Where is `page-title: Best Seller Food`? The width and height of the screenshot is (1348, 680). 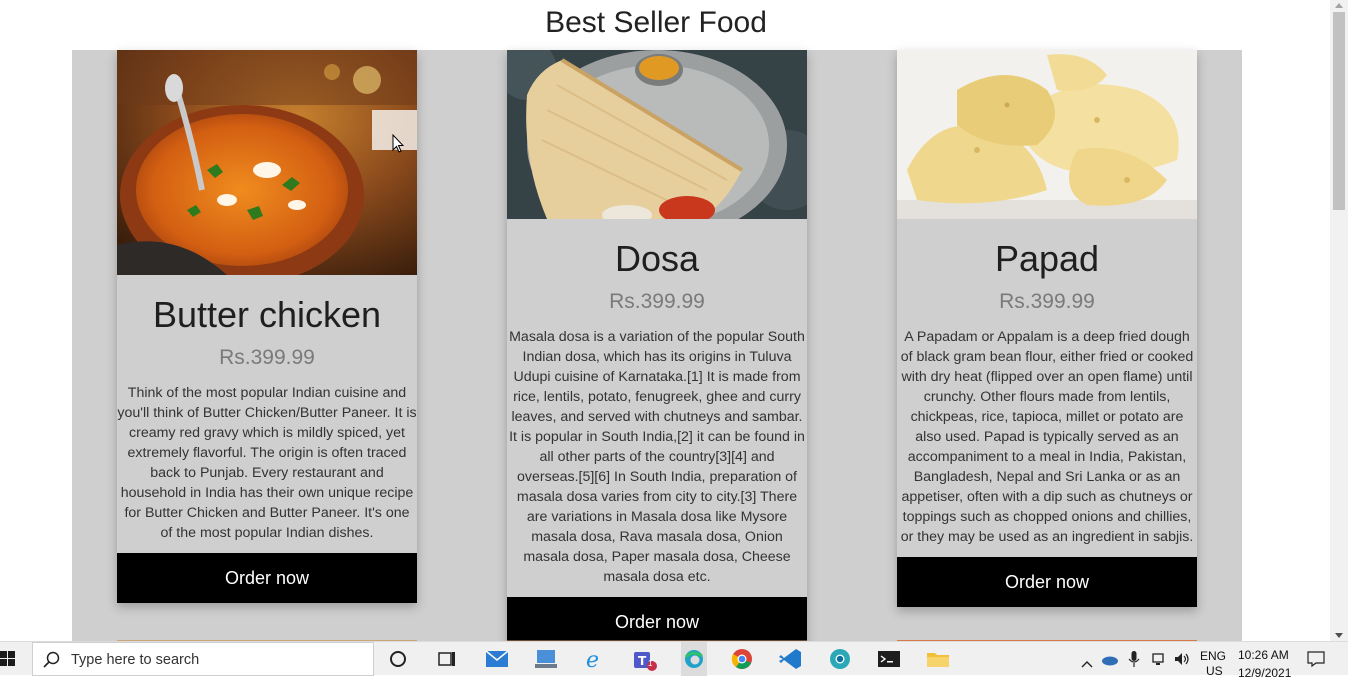 page-title: Best Seller Food is located at coordinates (656, 22).